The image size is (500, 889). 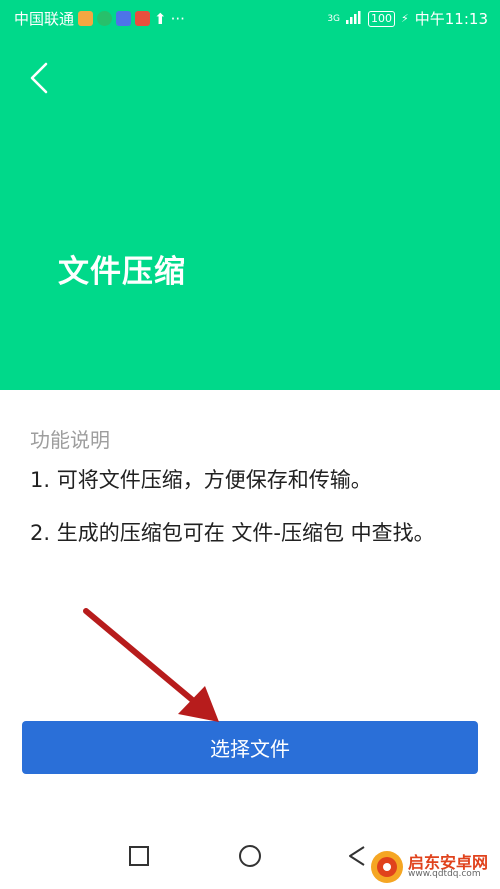 I want to click on back-button, so click(x=40, y=78).